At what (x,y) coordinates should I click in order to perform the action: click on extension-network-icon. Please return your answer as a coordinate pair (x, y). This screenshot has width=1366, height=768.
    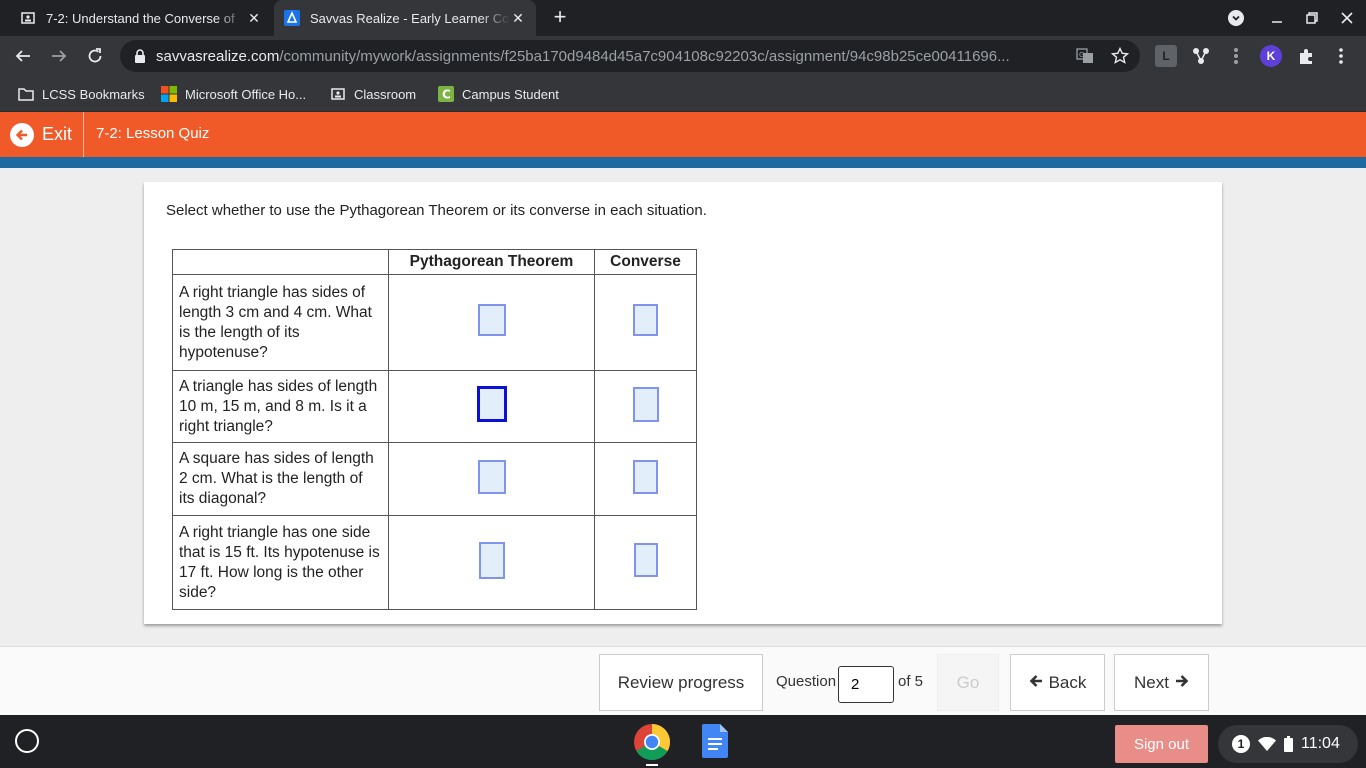
    Looking at the image, I should click on (1201, 56).